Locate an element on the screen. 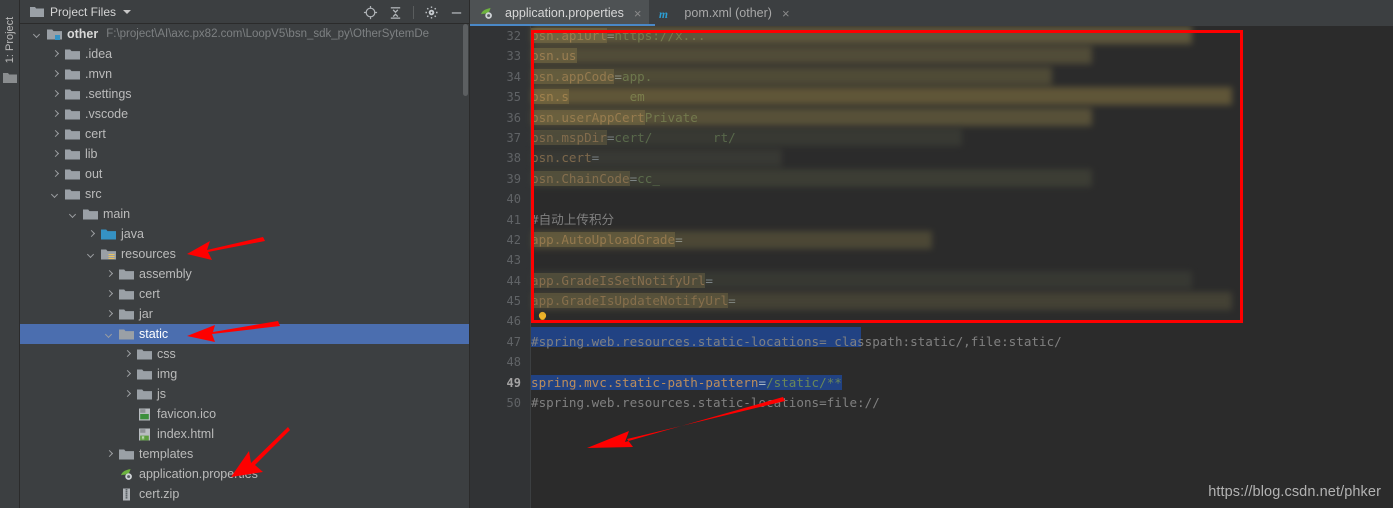 The width and height of the screenshot is (1393, 508). editor-tab-application: application.properties × is located at coordinates (560, 13).